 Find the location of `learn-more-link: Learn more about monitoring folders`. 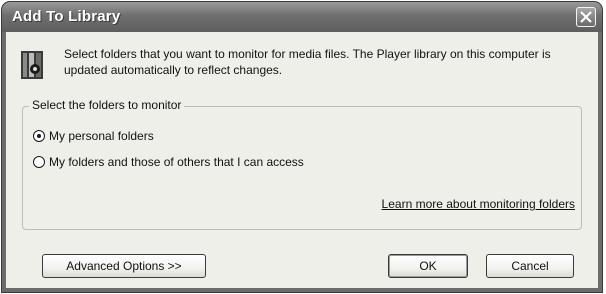

learn-more-link: Learn more about monitoring folders is located at coordinates (478, 204).